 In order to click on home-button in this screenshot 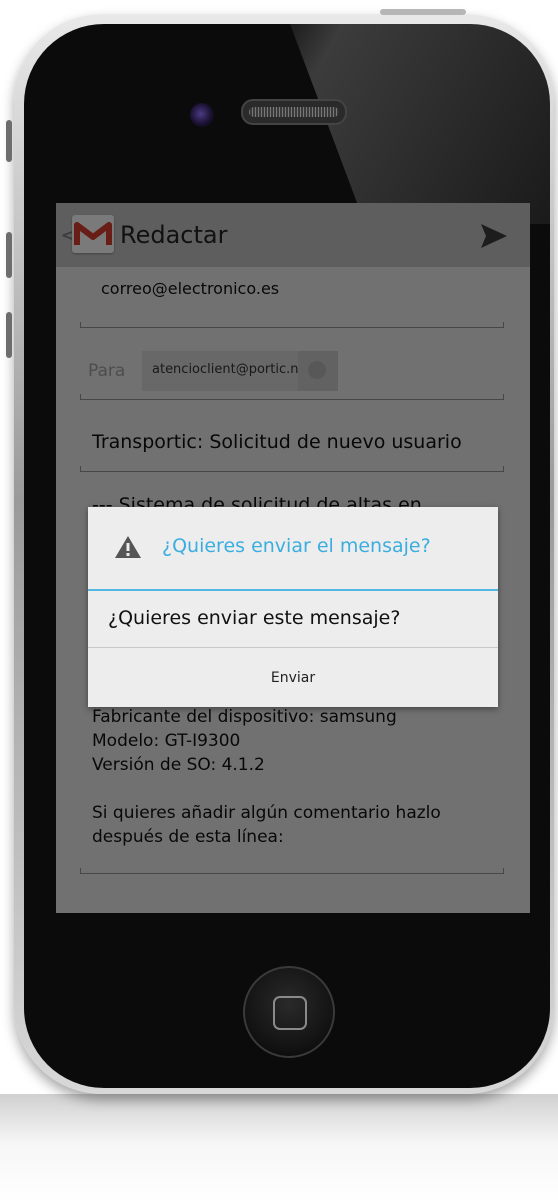, I will do `click(289, 1012)`.